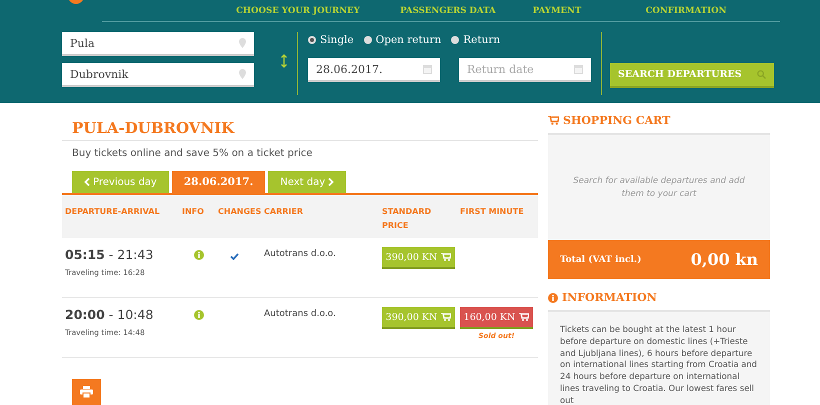  What do you see at coordinates (109, 314) in the screenshot?
I see `departure-arrival-time: 20:00 - 10:48` at bounding box center [109, 314].